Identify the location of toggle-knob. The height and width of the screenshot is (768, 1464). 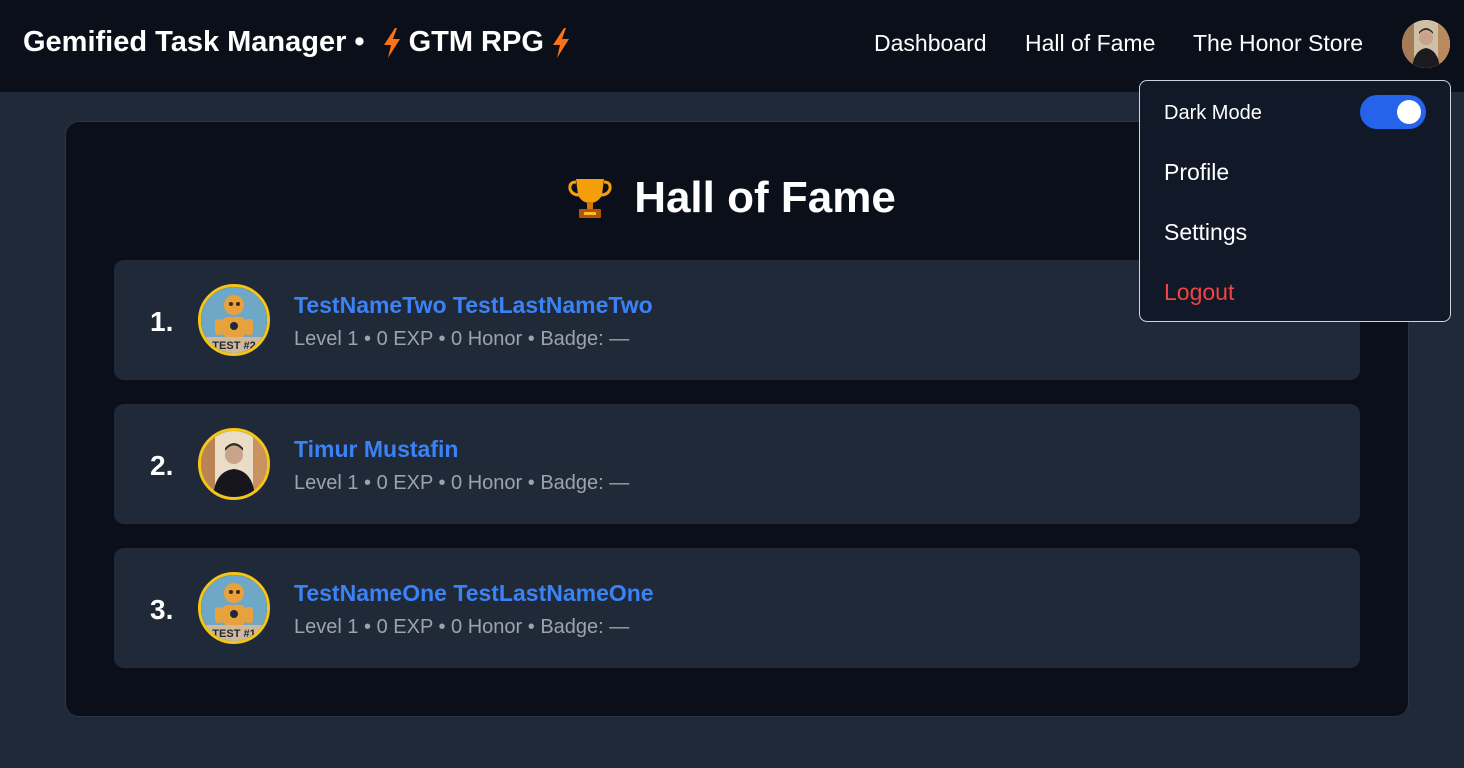
(1409, 112).